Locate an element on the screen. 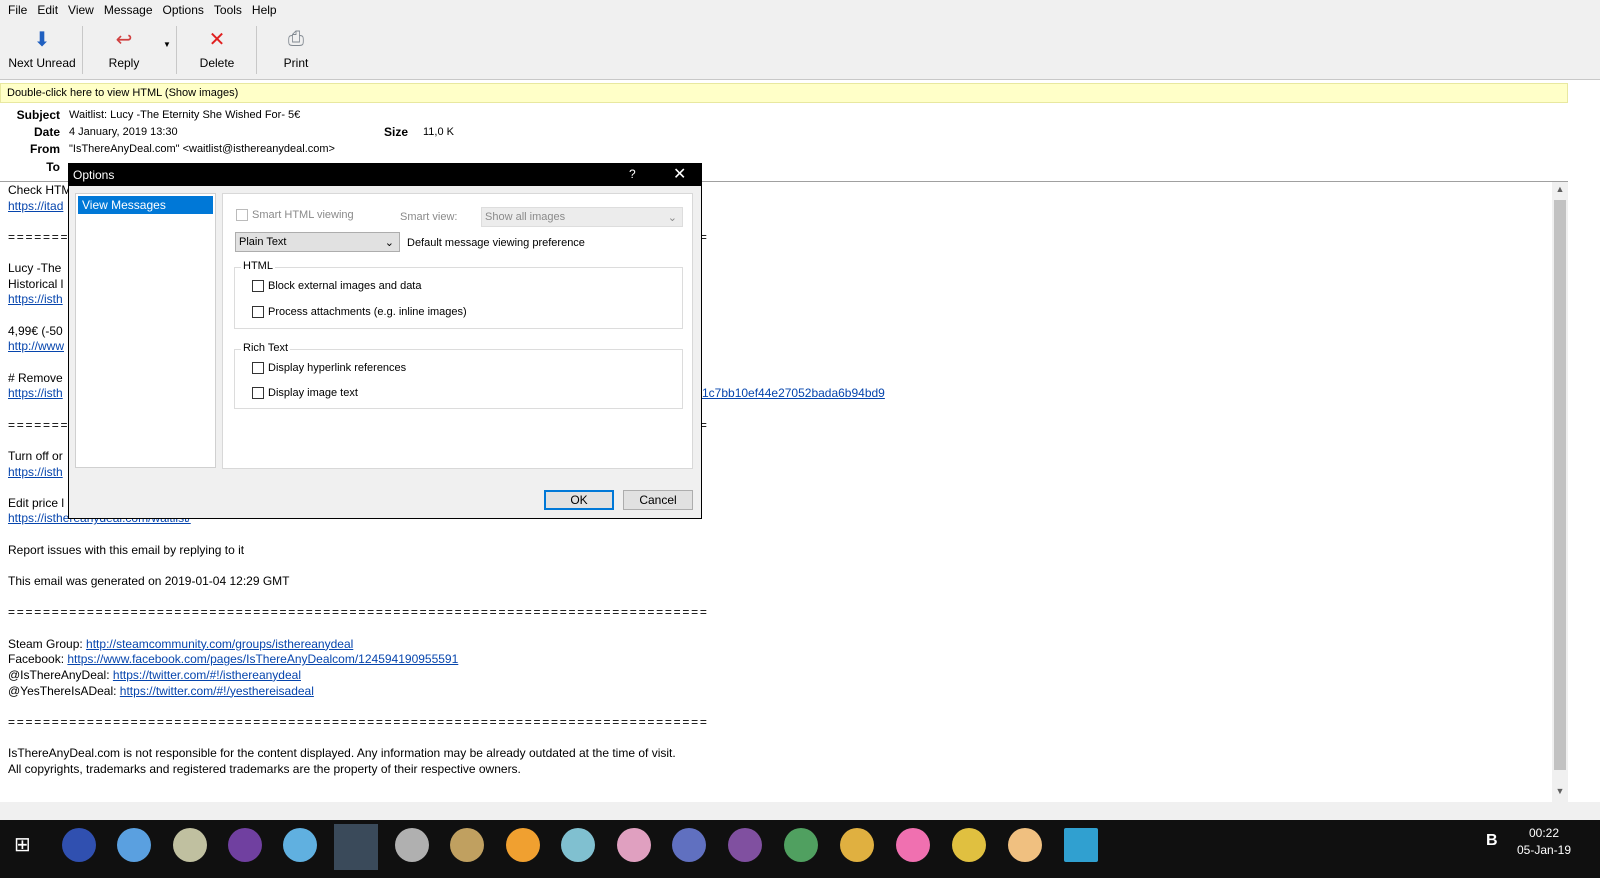  delete-button: ✕ Delete is located at coordinates (217, 48).